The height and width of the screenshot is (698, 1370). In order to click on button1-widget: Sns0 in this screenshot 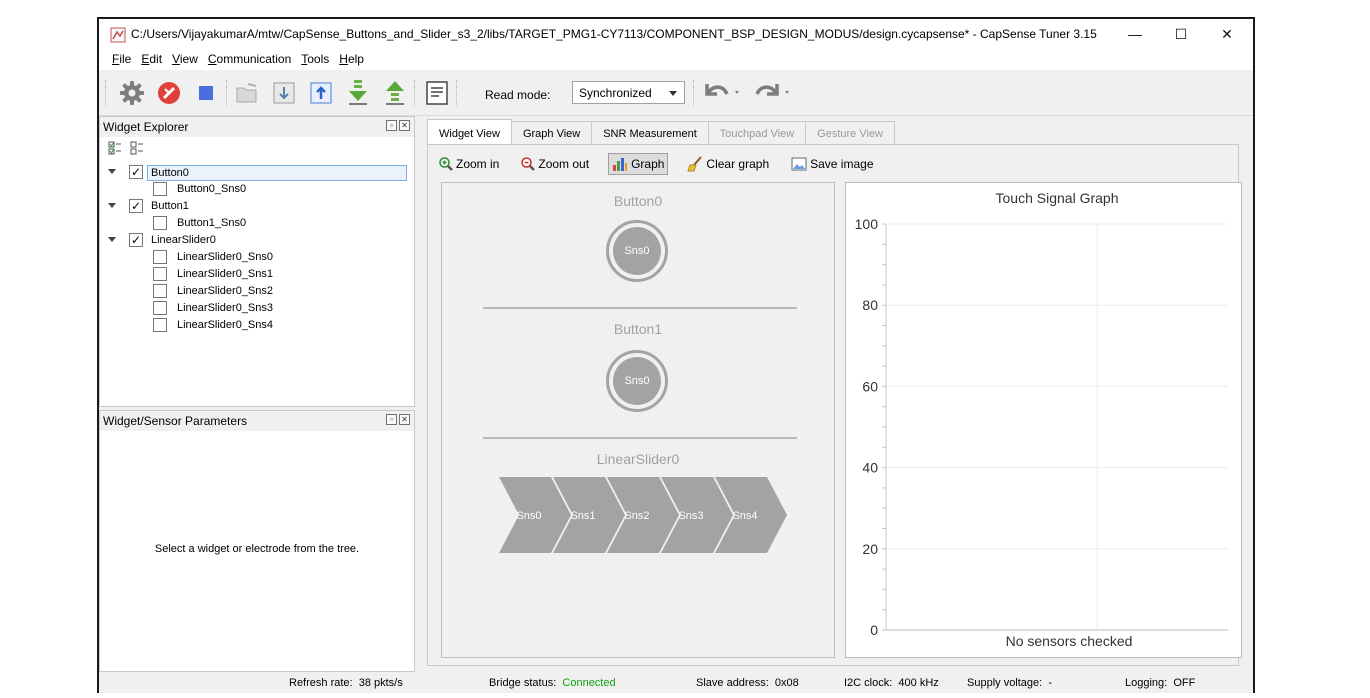, I will do `click(637, 381)`.